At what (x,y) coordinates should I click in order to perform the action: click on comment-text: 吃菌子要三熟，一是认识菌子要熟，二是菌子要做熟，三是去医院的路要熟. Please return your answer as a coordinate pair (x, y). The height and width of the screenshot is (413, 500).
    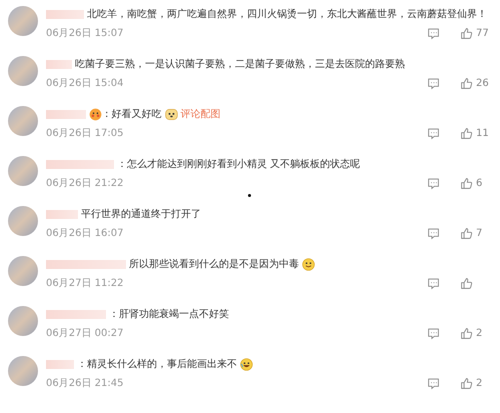
    Looking at the image, I should click on (240, 64).